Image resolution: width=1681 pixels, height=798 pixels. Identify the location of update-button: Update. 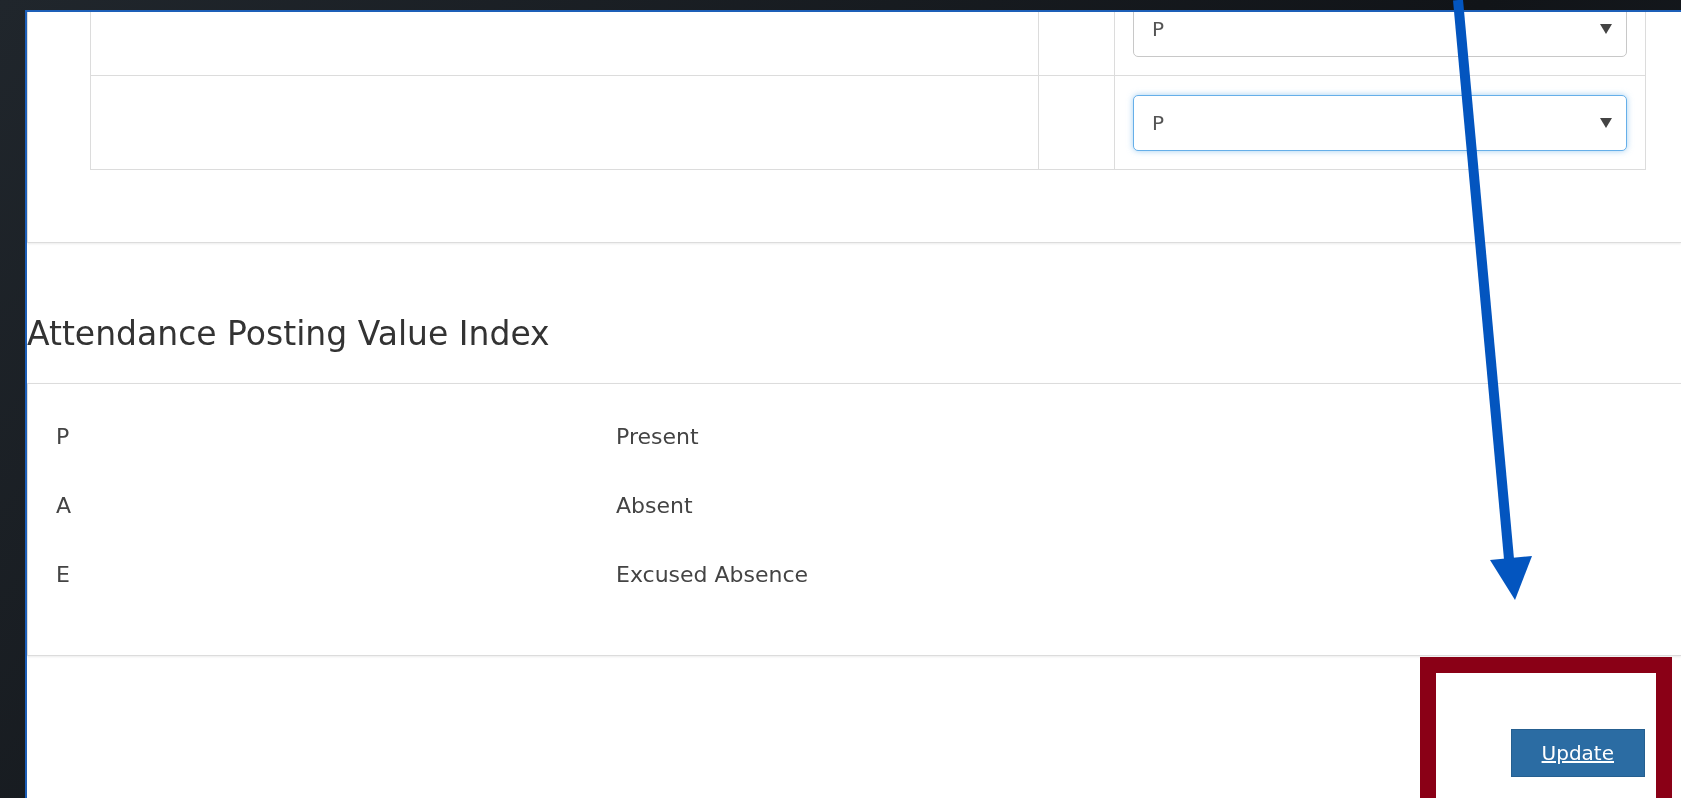
(1577, 753).